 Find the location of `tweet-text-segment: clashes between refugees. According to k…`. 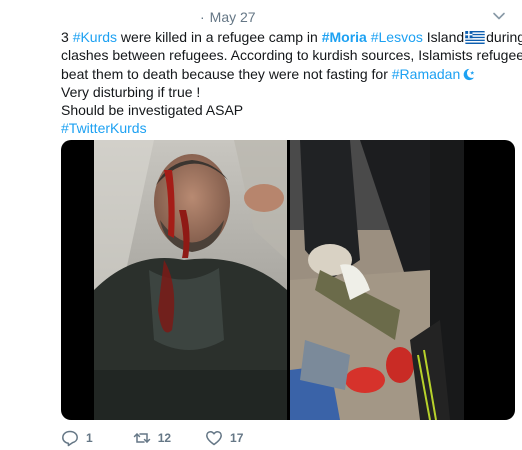

tweet-text-segment: clashes between refugees. According to k… is located at coordinates (291, 55).